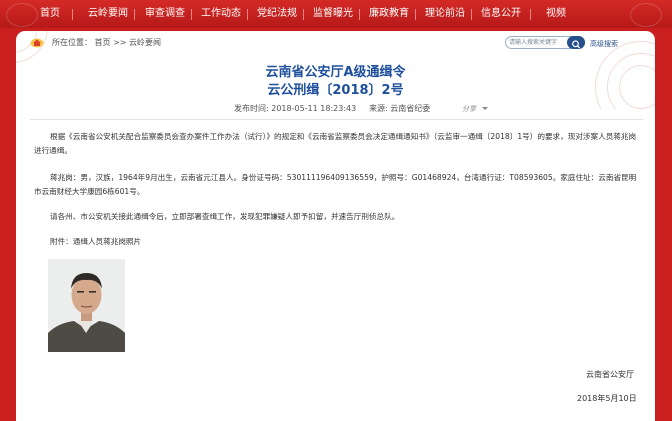 This screenshot has height=421, width=672. What do you see at coordinates (336, 119) in the screenshot?
I see `divider` at bounding box center [336, 119].